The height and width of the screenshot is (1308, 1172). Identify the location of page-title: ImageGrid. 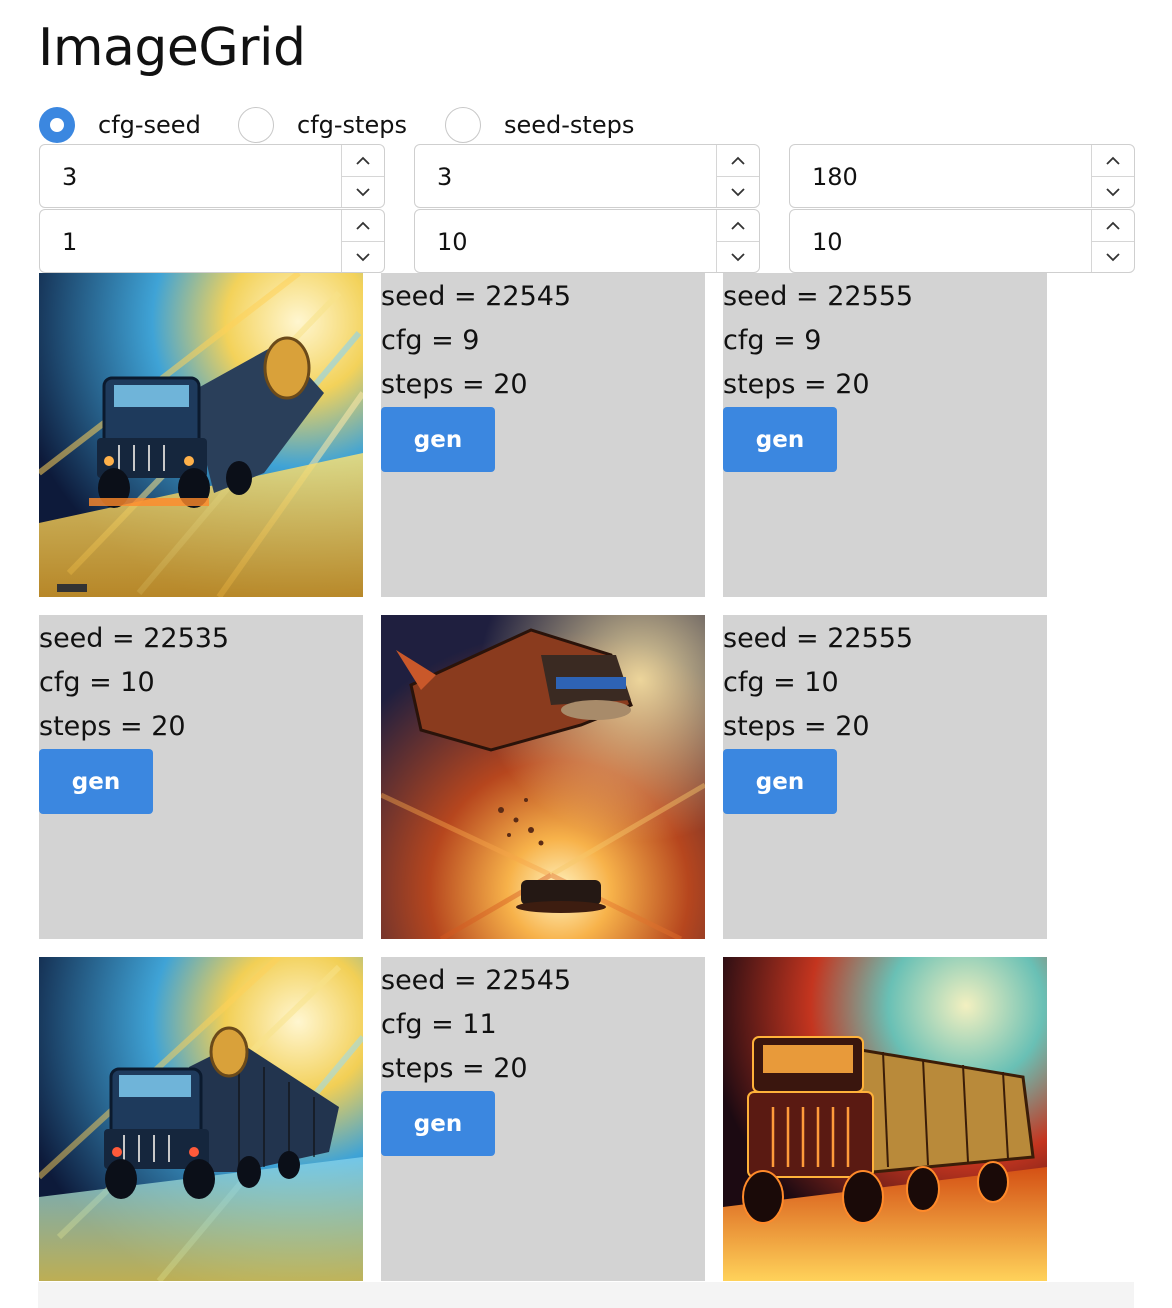
(172, 48).